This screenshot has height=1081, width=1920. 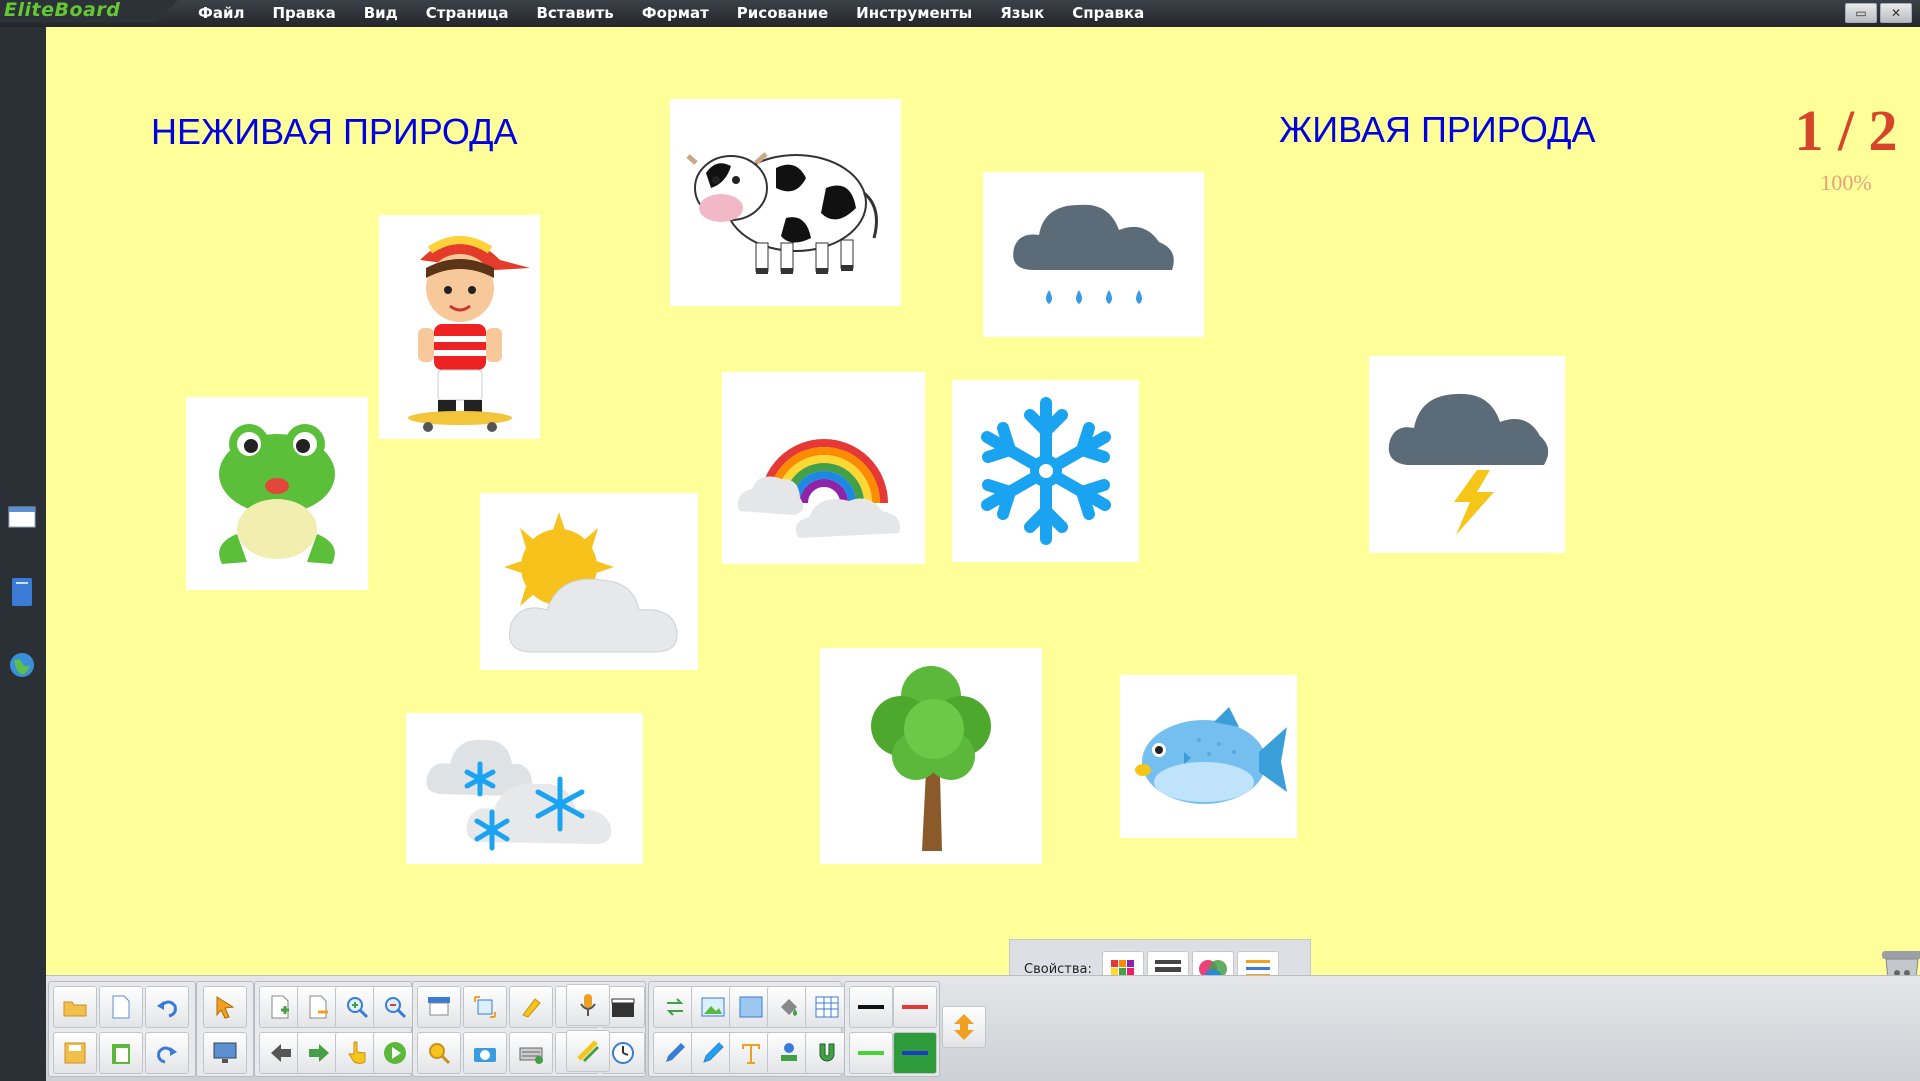 What do you see at coordinates (381, 13) in the screenshot?
I see `menu-view: Вид` at bounding box center [381, 13].